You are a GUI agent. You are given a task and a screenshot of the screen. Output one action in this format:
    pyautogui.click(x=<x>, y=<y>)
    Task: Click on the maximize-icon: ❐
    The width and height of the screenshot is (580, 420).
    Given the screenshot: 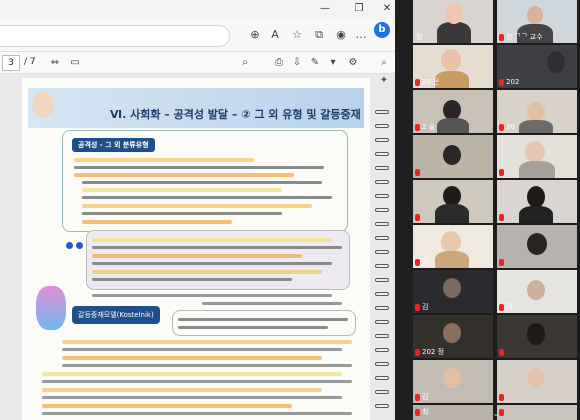 What is the action you would take?
    pyautogui.click(x=359, y=9)
    